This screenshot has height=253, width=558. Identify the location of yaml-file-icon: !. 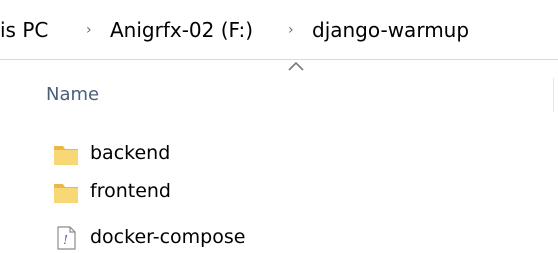
(66, 238).